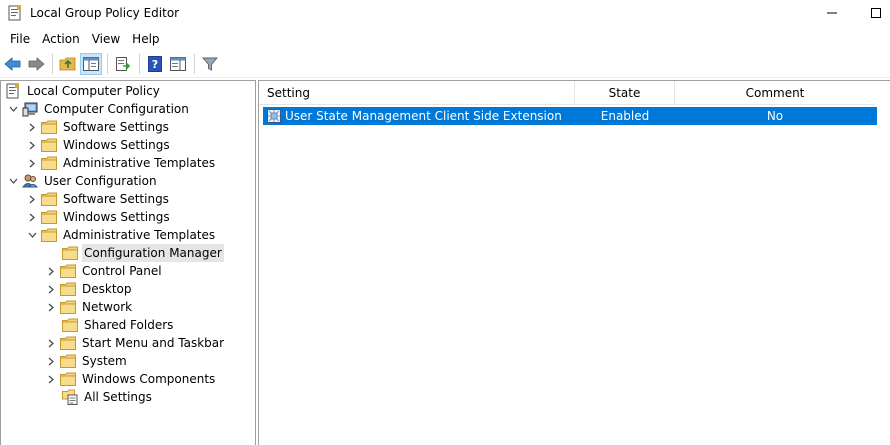  I want to click on show-hide-action-pane-button, so click(178, 64).